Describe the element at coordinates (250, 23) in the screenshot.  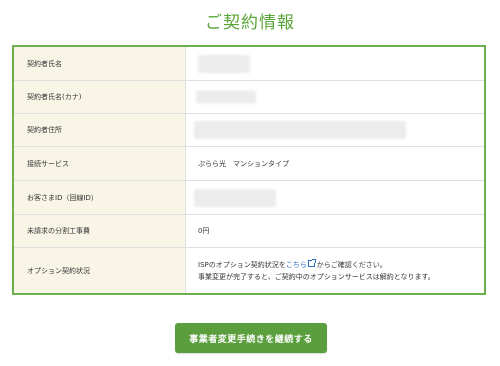
I see `page-title: ご契約情報` at that location.